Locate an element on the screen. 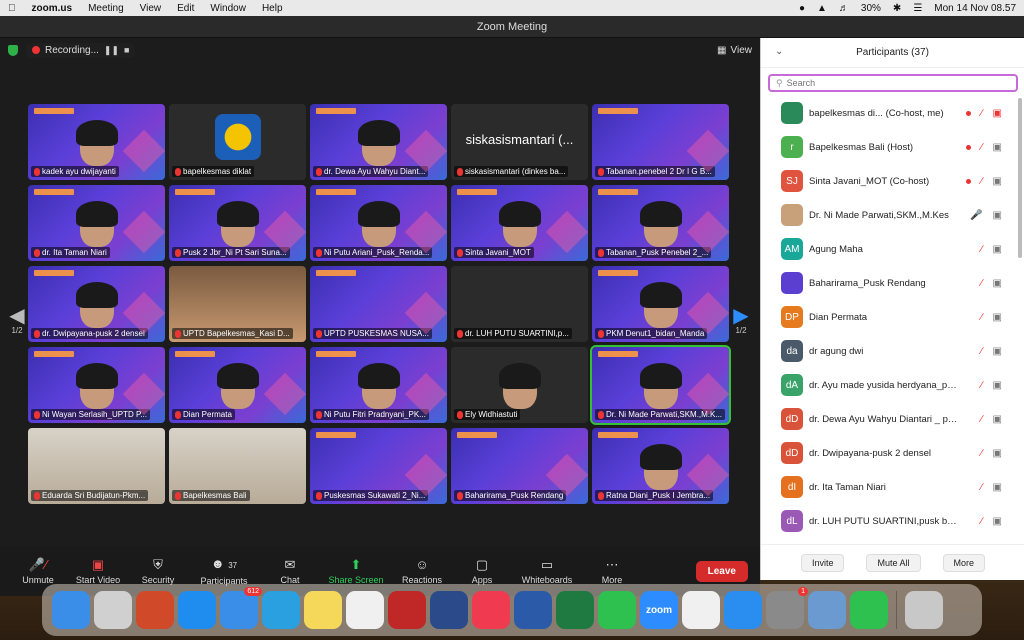  system-preferences-icon: 1 is located at coordinates (787, 608).